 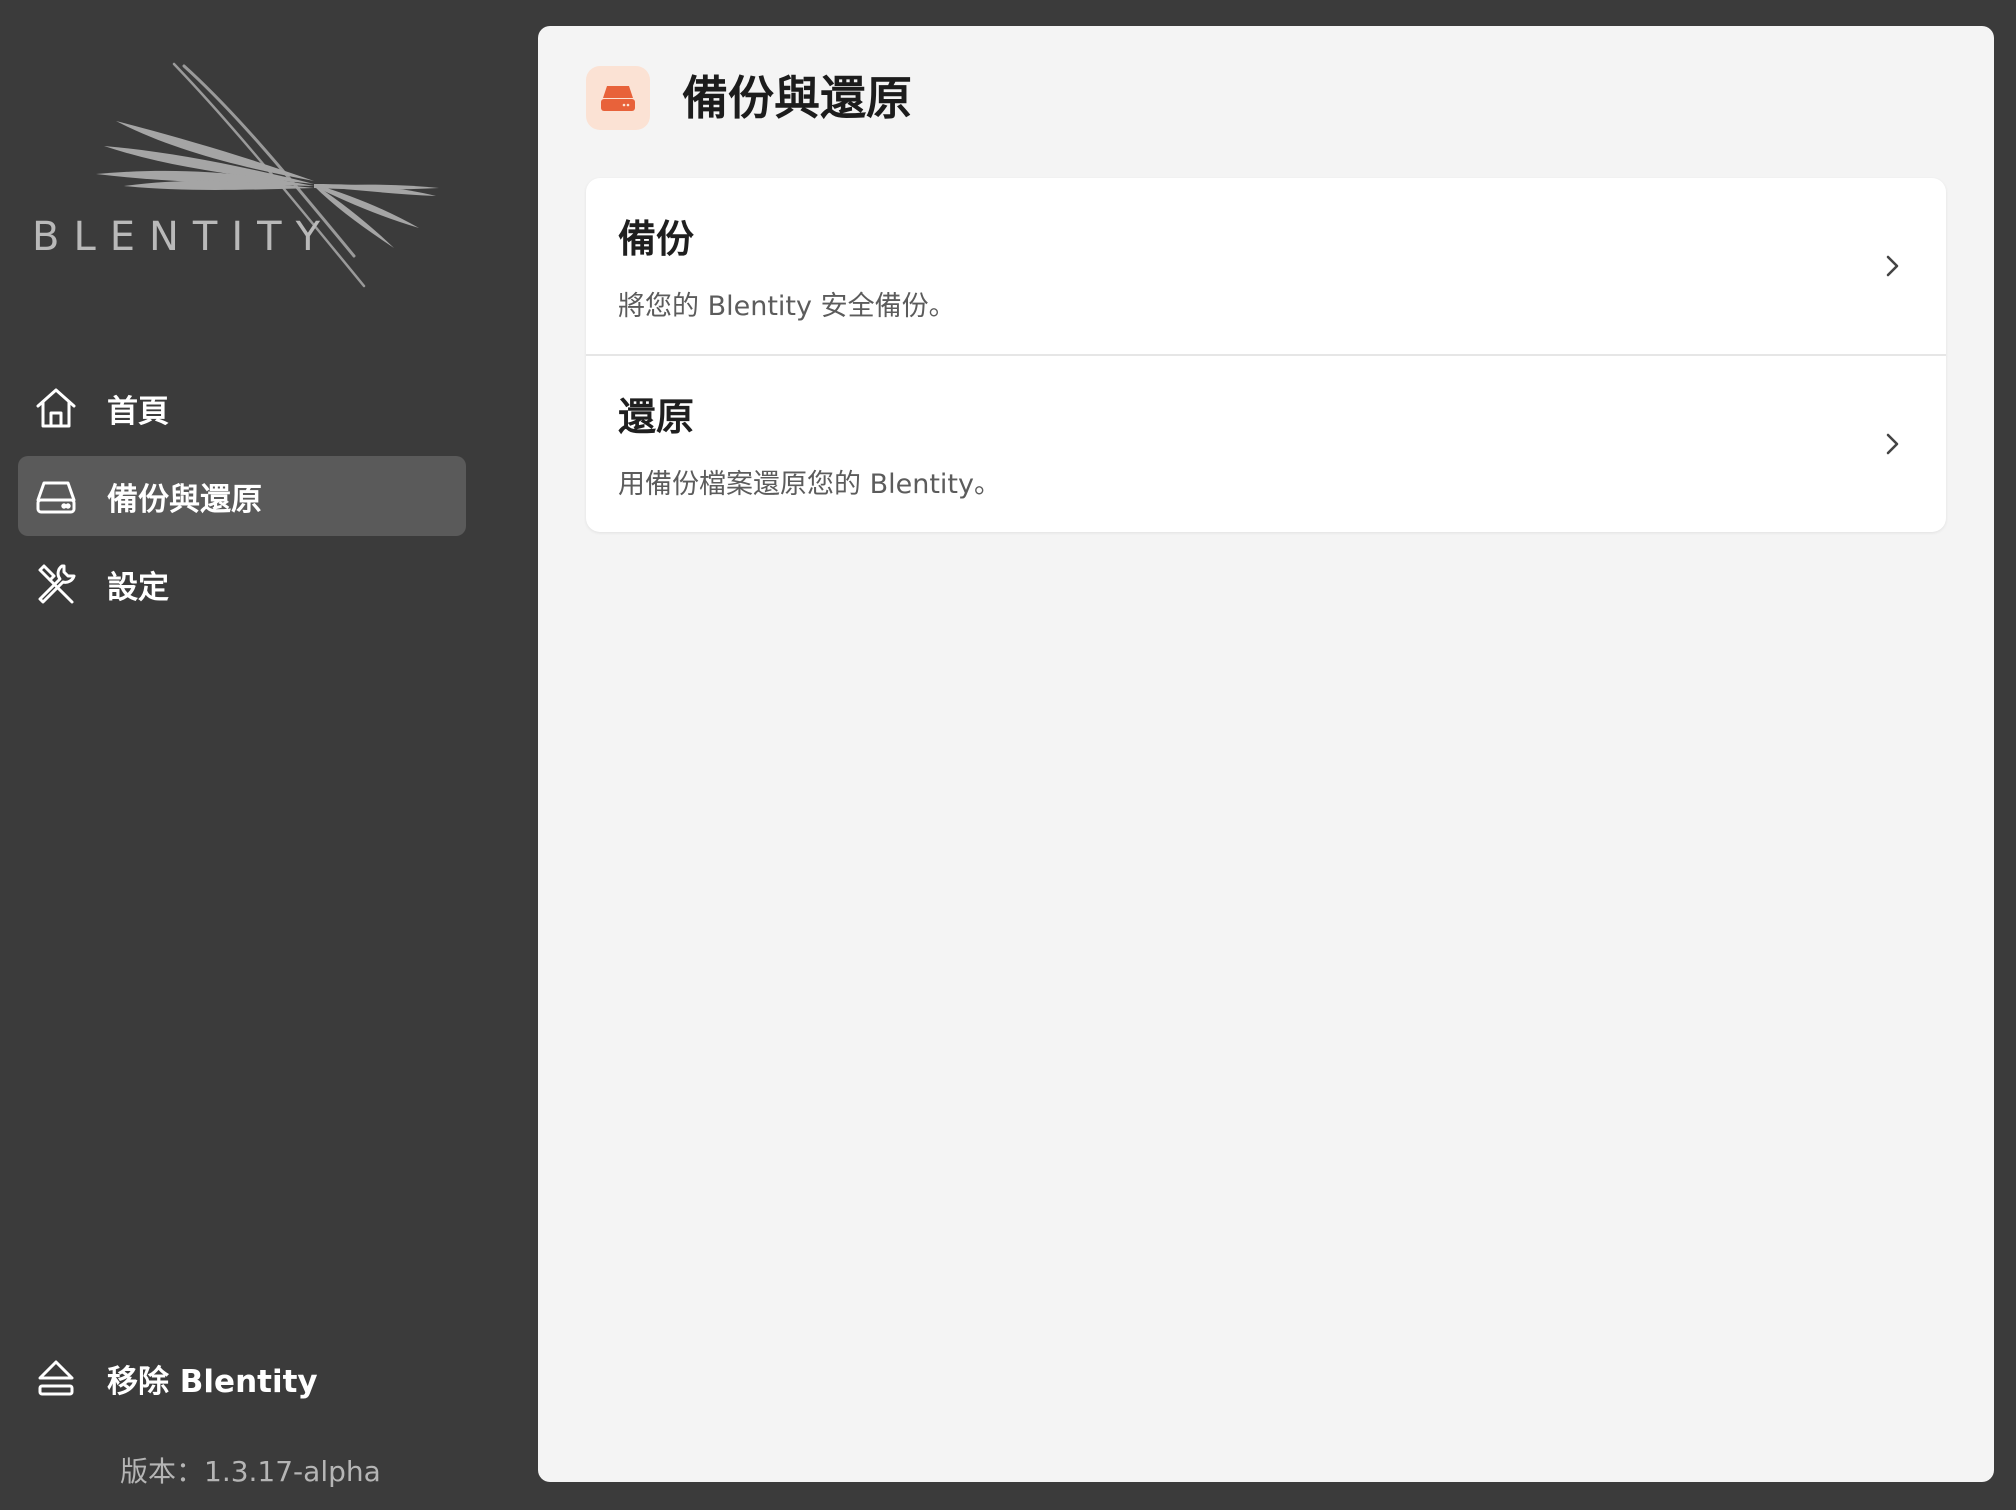 I want to click on remove-blentity-button: 移除 Blentity, so click(x=242, y=1378).